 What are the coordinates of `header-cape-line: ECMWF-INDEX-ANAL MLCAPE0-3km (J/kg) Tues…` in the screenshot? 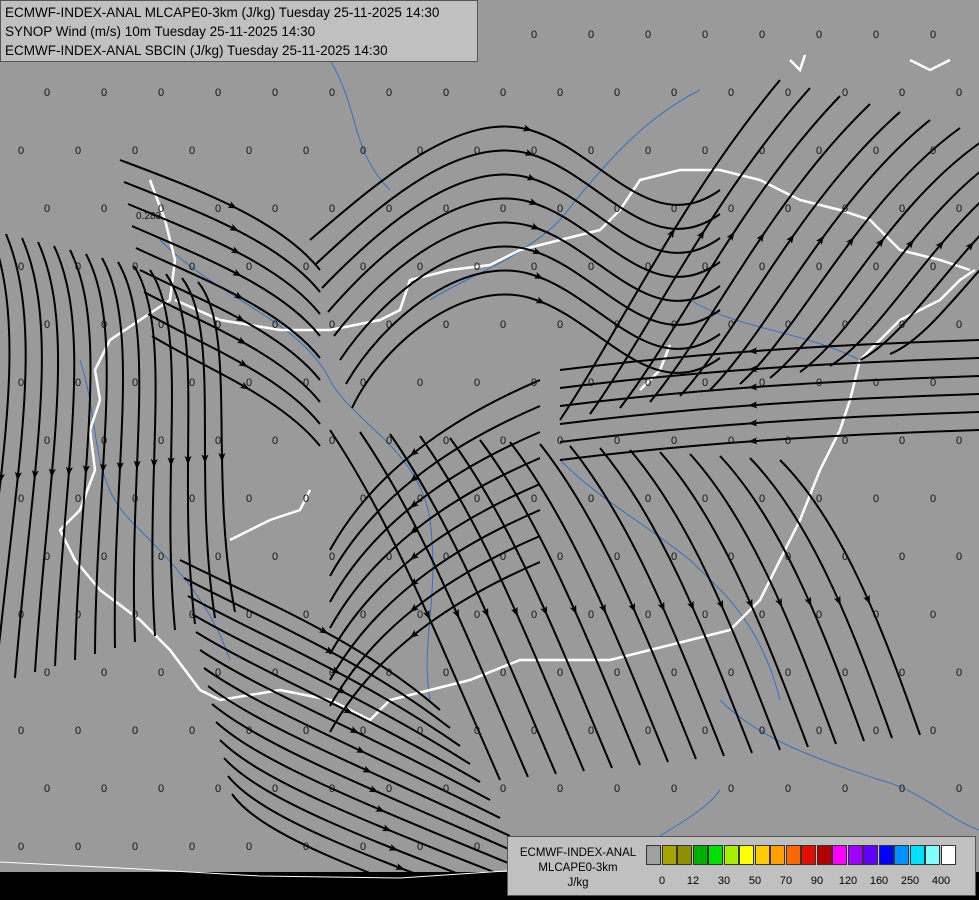 It's located at (222, 12).